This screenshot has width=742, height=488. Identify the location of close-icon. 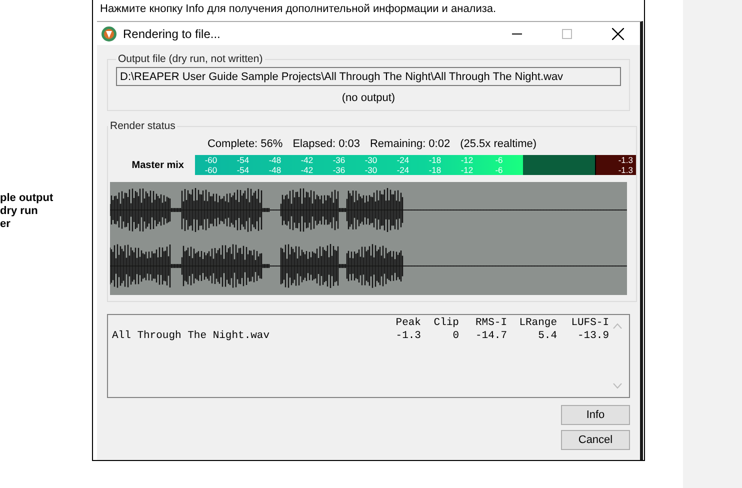
(618, 34).